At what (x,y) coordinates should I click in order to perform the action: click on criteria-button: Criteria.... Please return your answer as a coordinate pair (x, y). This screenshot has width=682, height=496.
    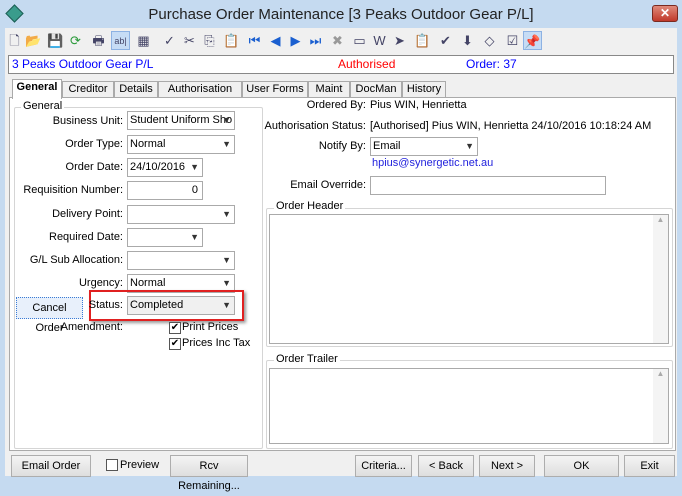
    Looking at the image, I should click on (383, 466).